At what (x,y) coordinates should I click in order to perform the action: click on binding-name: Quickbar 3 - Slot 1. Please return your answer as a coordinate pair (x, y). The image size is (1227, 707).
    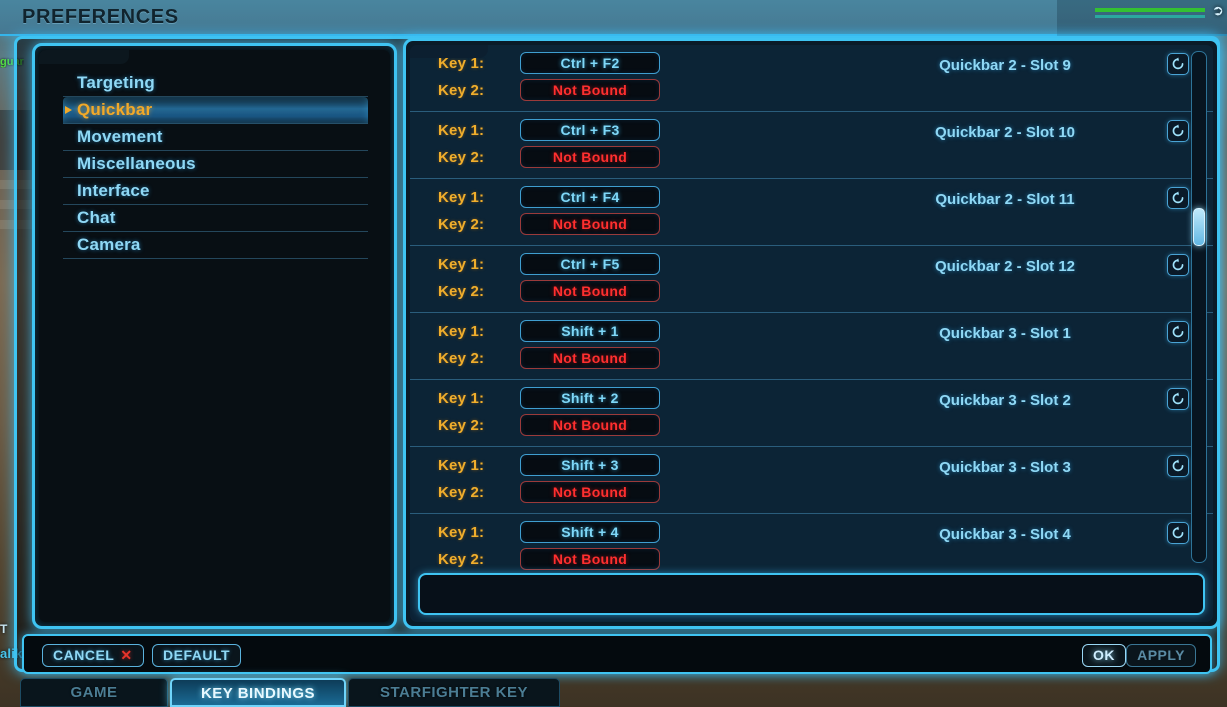
    Looking at the image, I should click on (1005, 333).